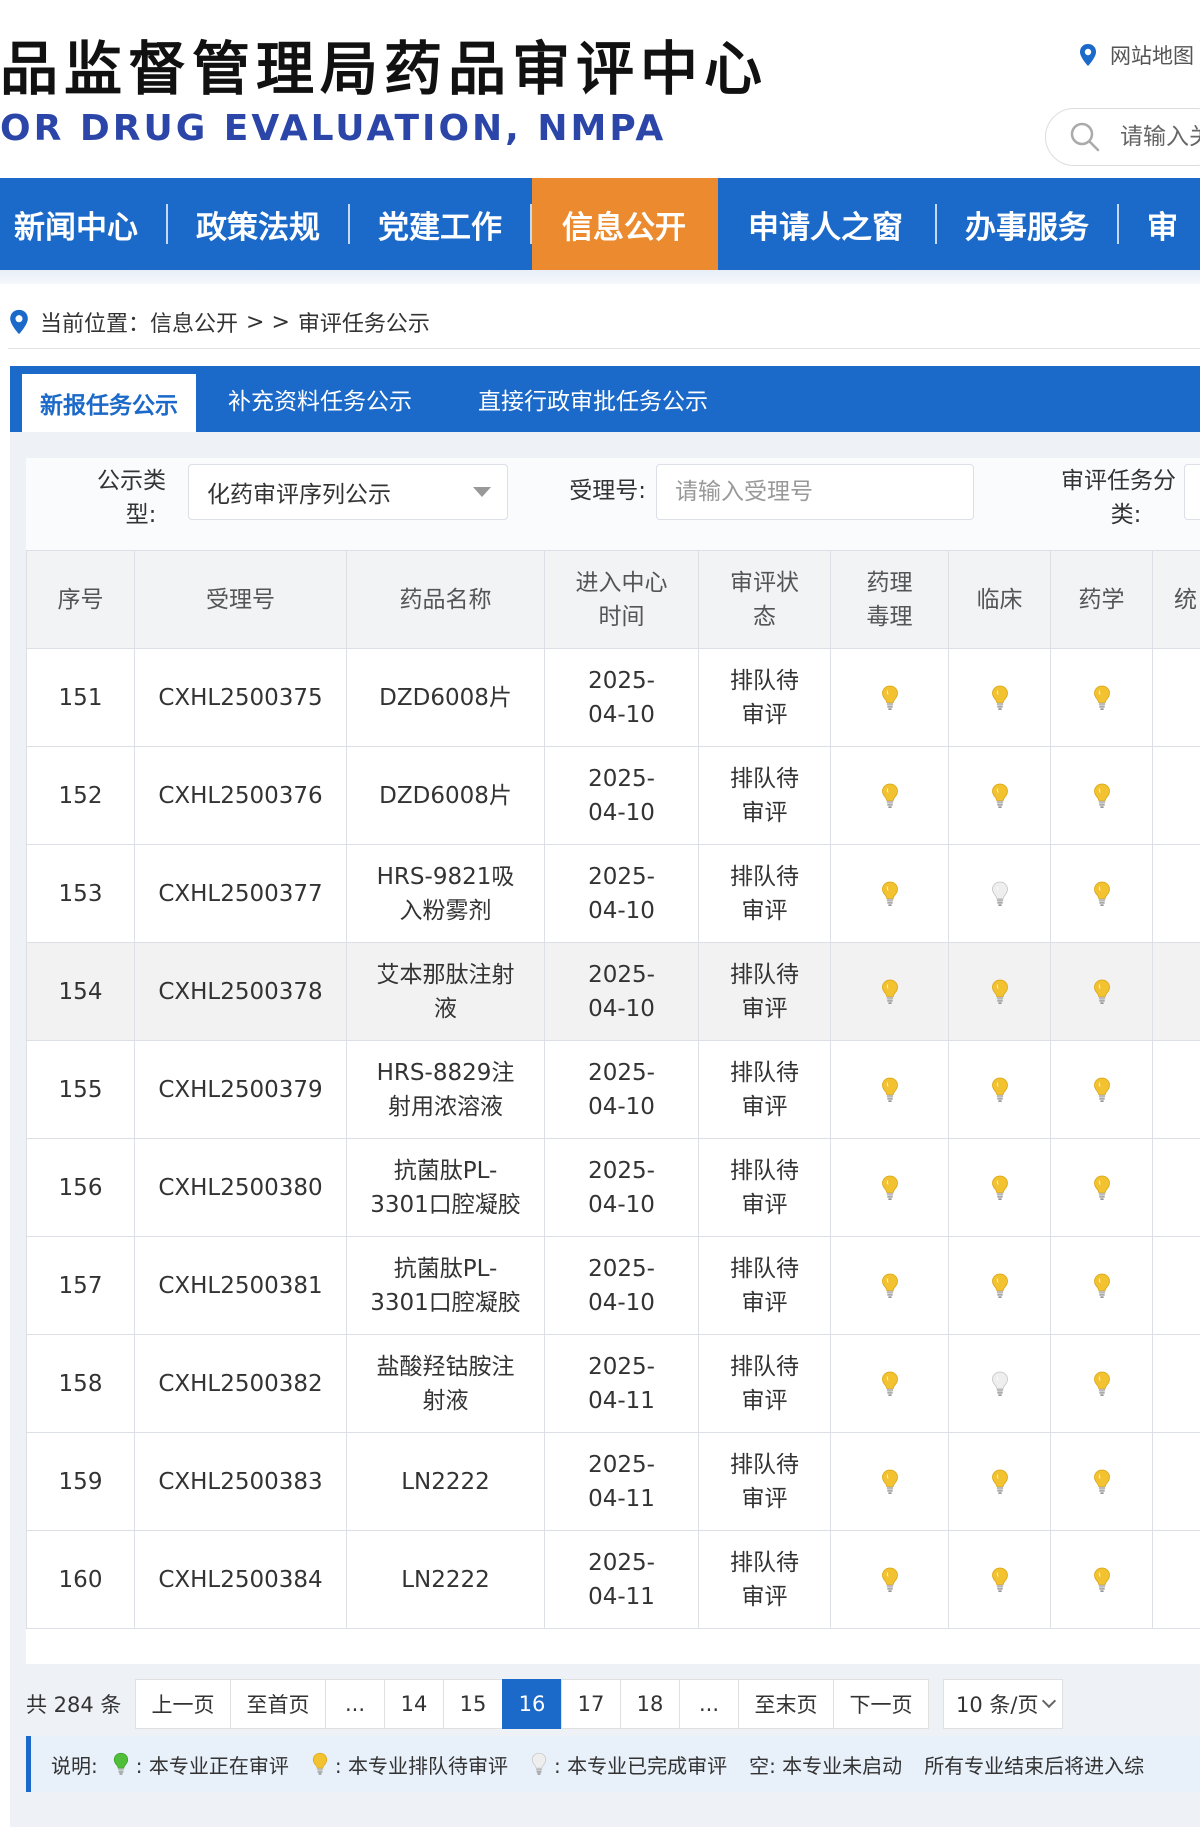 The image size is (1200, 1840). I want to click on nav-label: 办事服务, so click(1027, 227).